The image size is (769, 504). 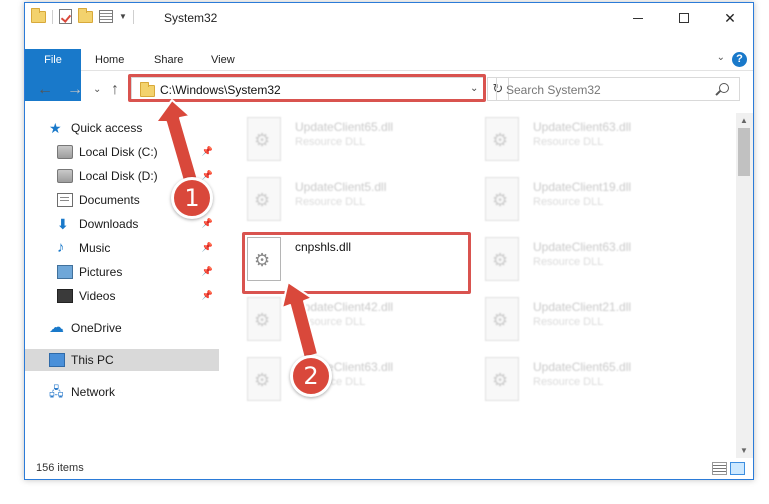 What do you see at coordinates (719, 468) in the screenshot?
I see `details-view-icon` at bounding box center [719, 468].